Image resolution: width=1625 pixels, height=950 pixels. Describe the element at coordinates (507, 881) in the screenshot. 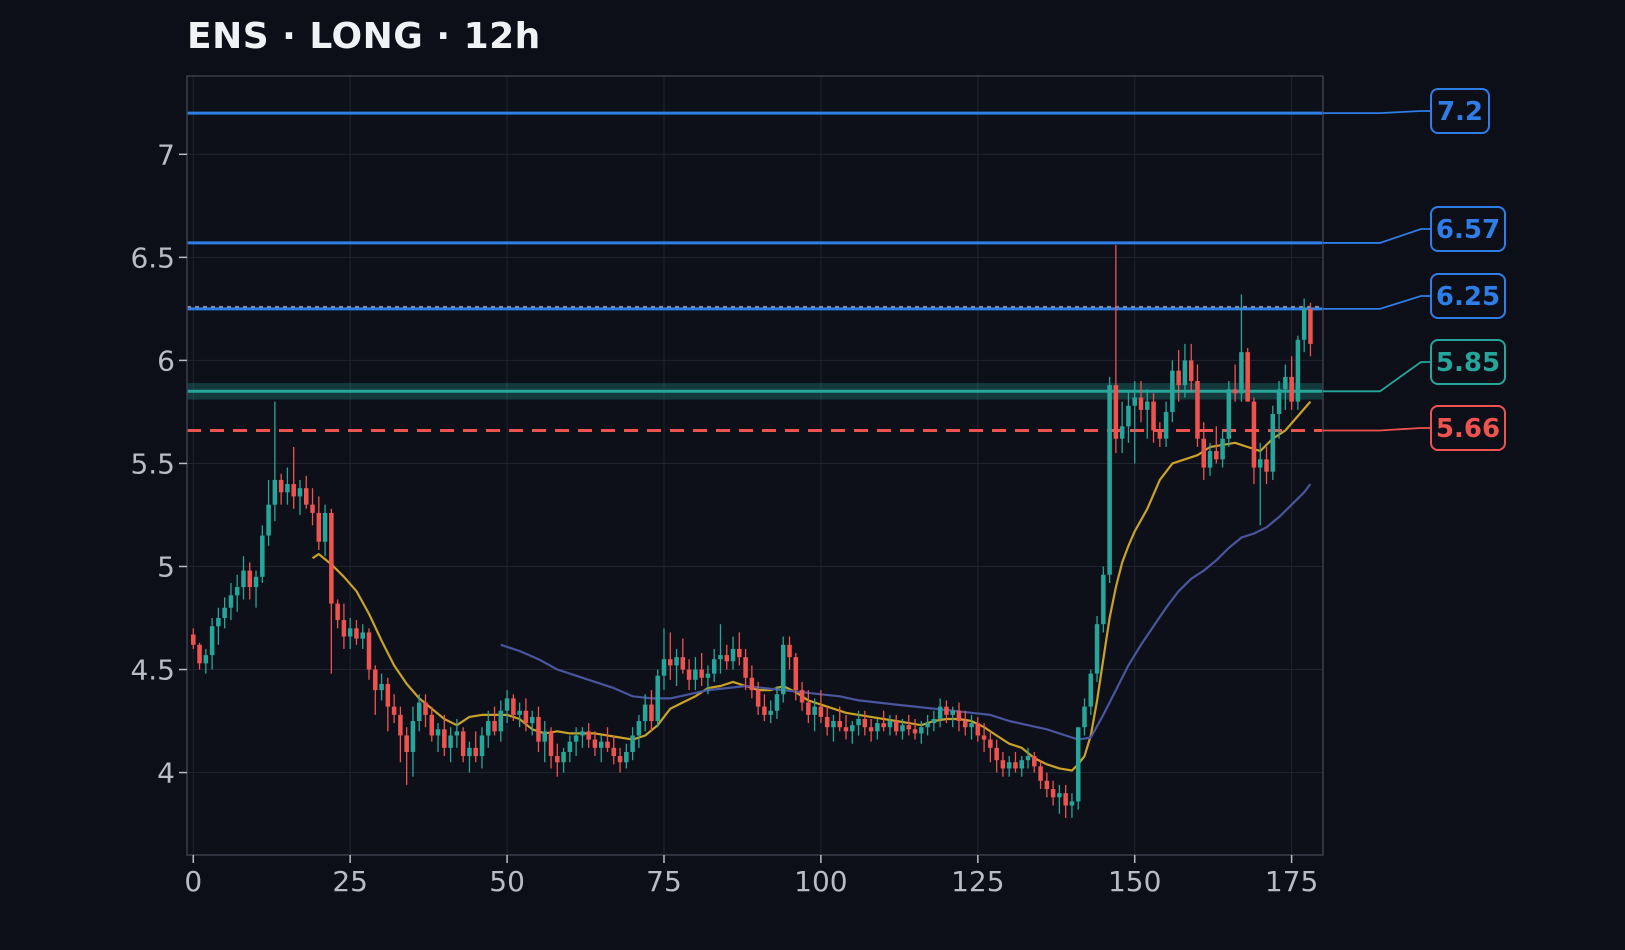

I see `x-tick-label: 50` at that location.